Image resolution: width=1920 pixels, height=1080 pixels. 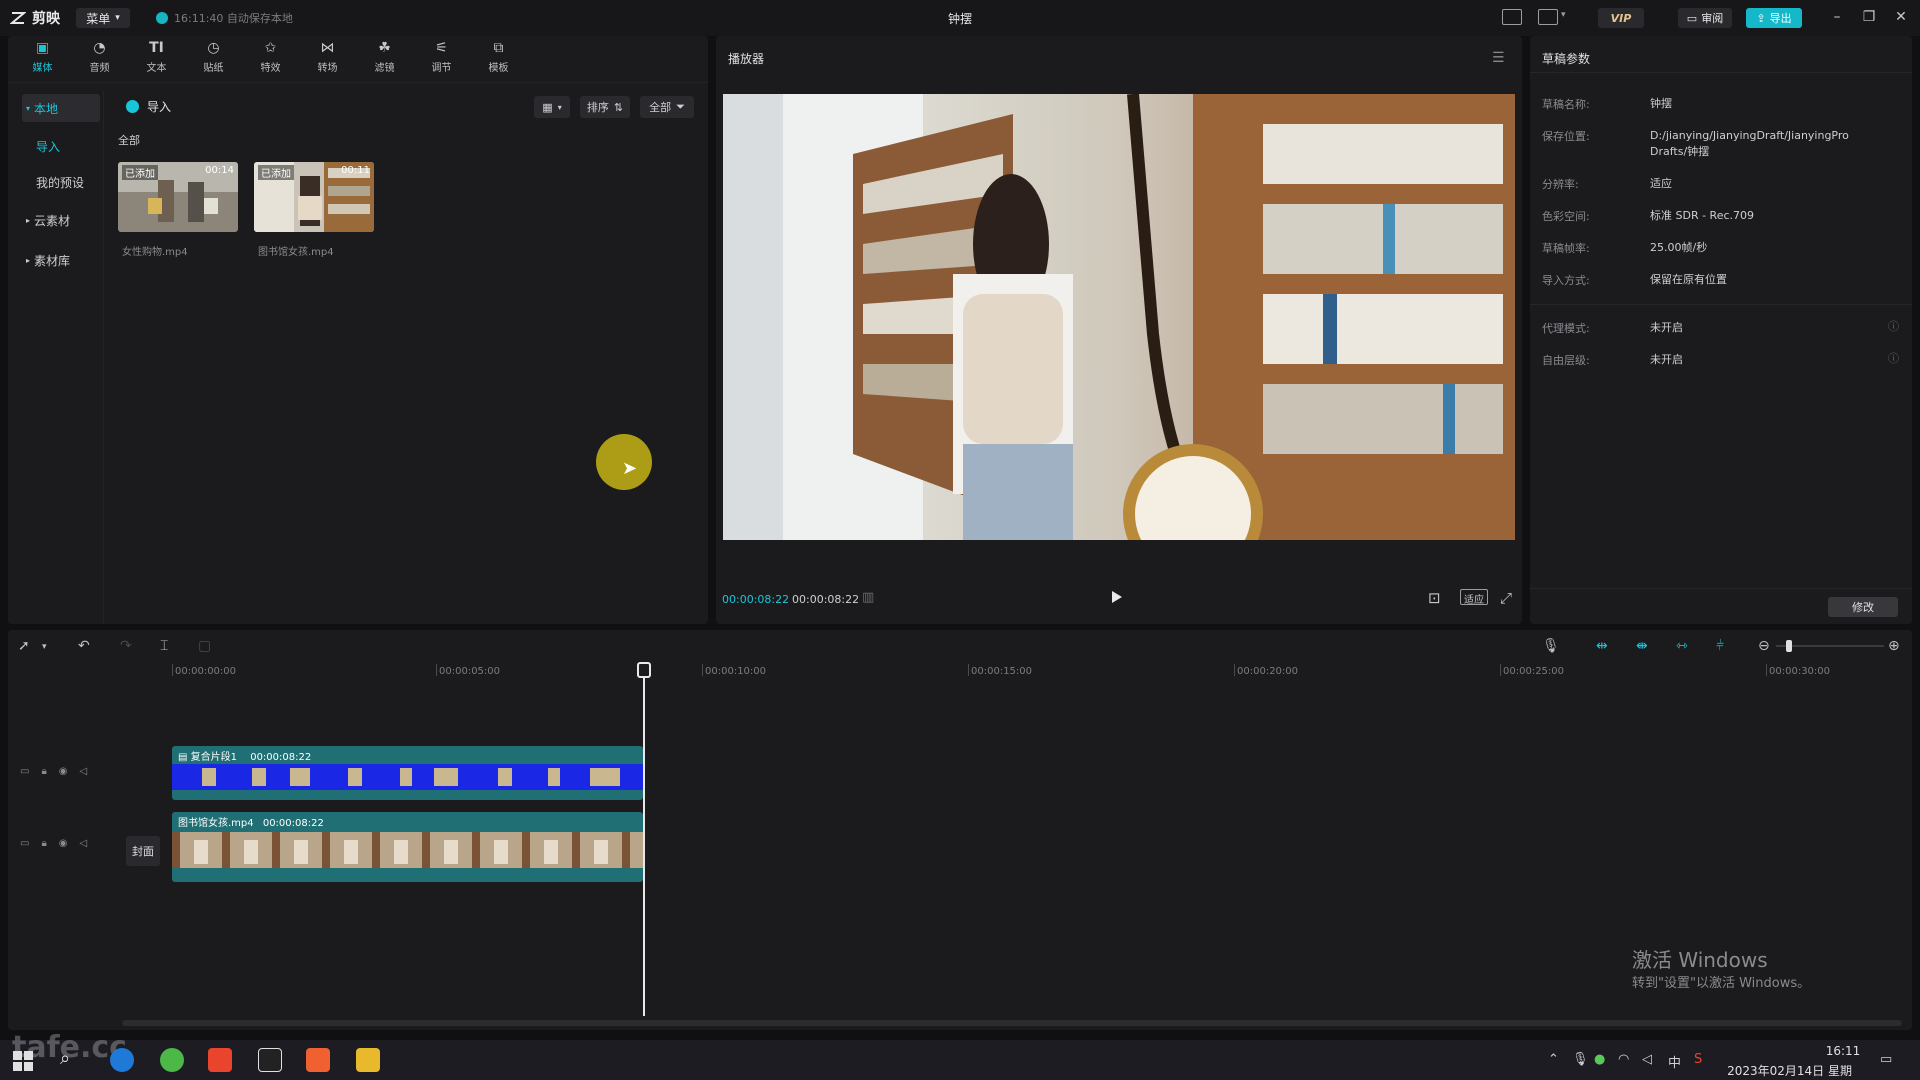 I want to click on delete-icon: ▢, so click(x=204, y=646).